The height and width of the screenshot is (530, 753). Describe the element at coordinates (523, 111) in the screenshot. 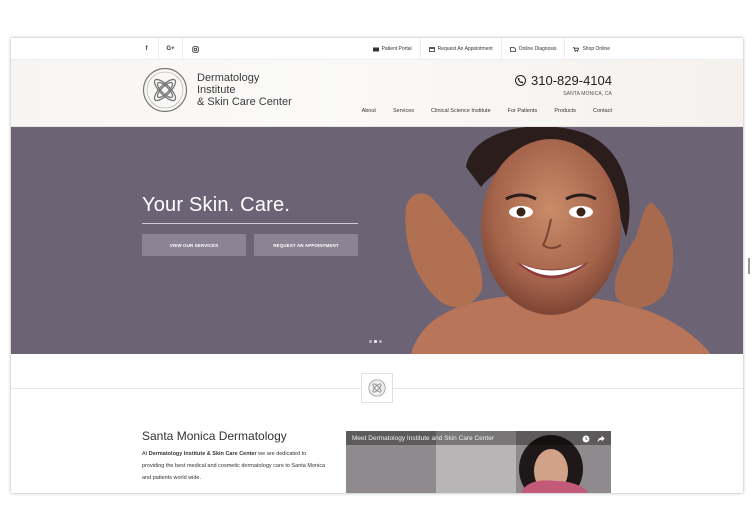

I see `nav-for-patients: For Patients` at that location.